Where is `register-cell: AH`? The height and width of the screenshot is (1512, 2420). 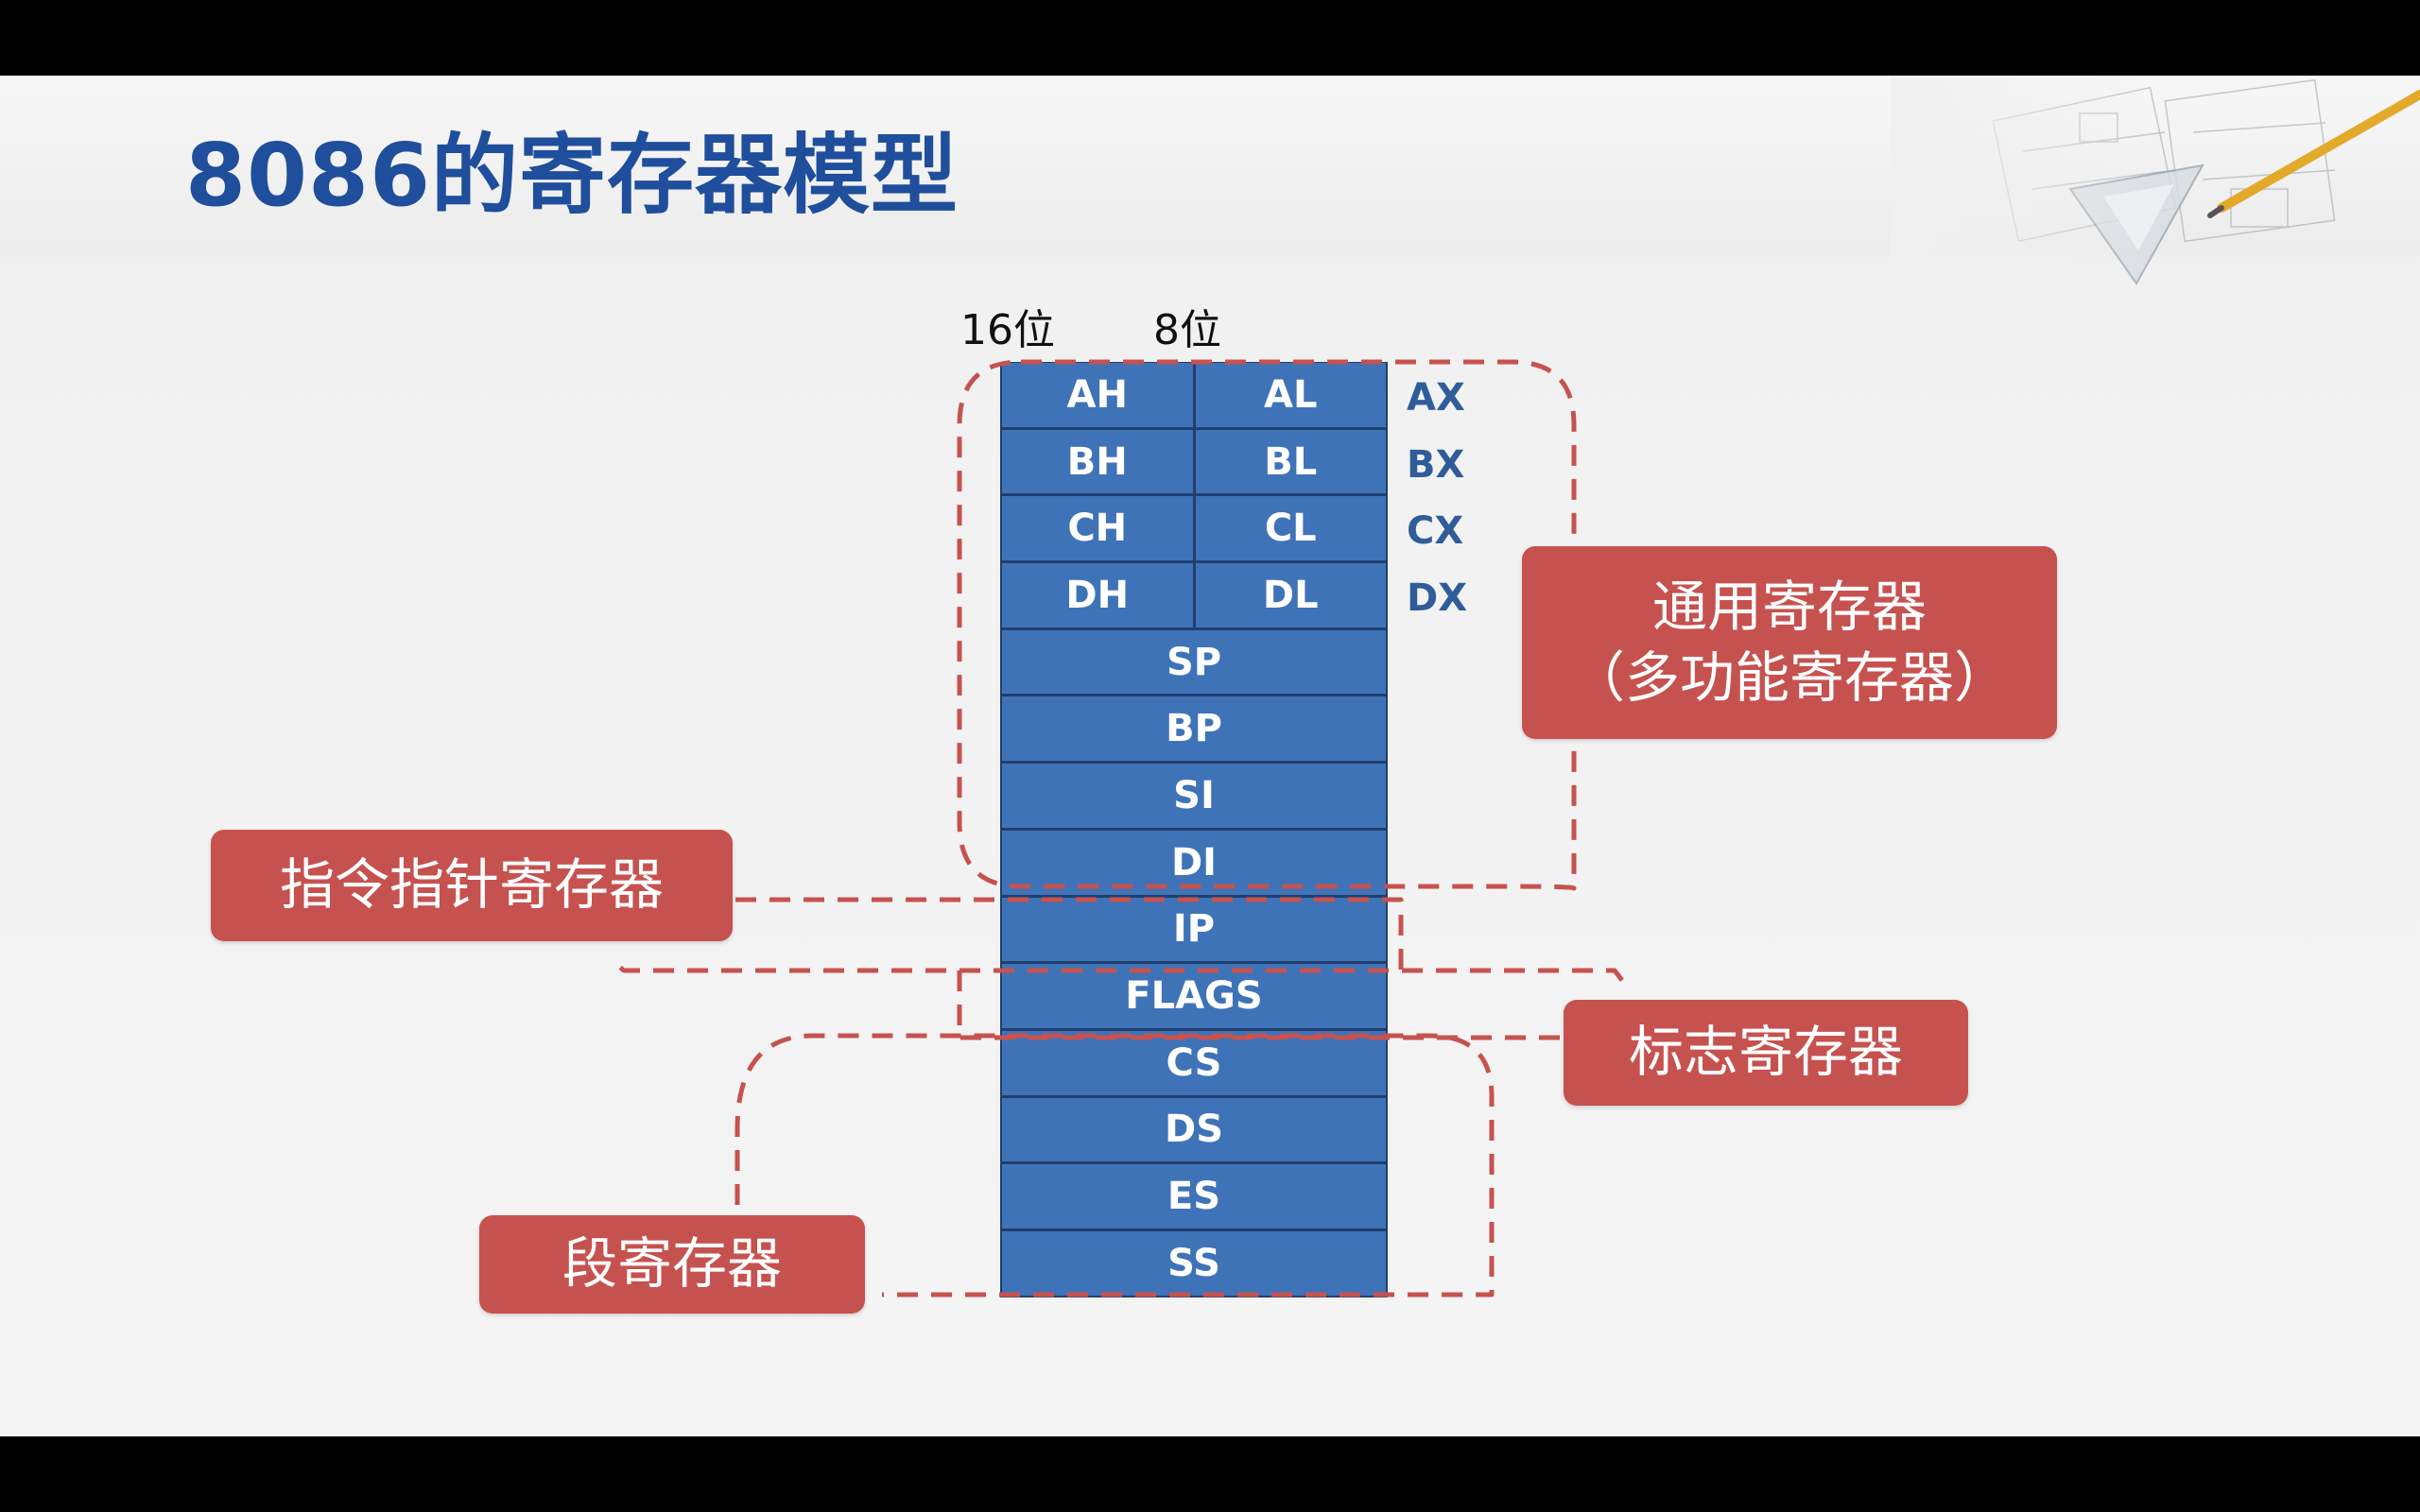 register-cell: AH is located at coordinates (1097, 394).